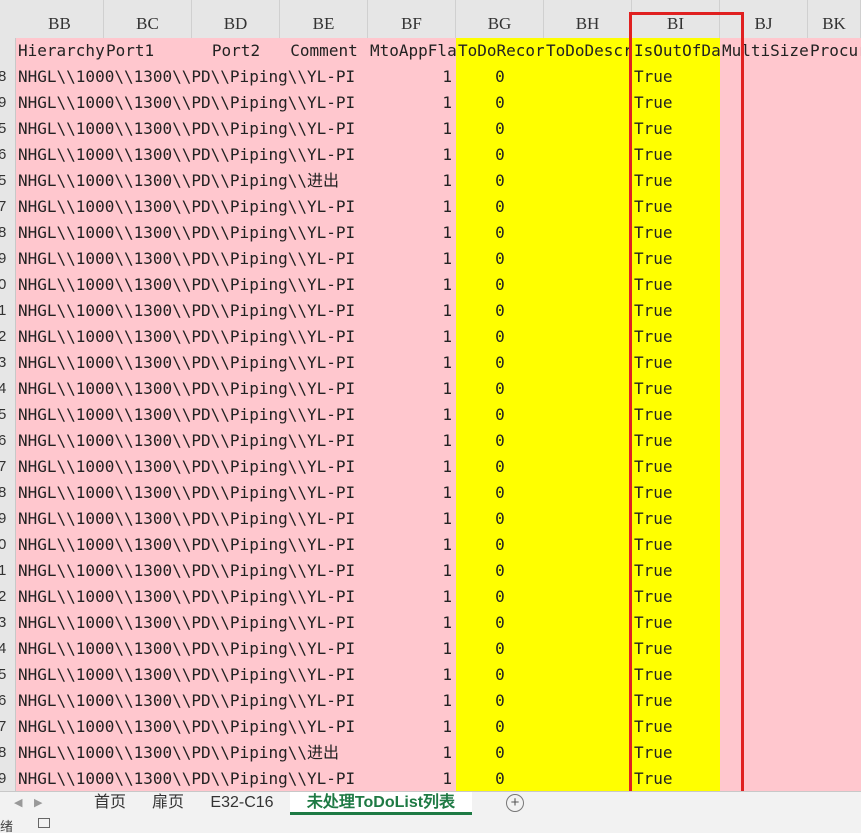 This screenshot has width=861, height=835. I want to click on row-number: 8, so click(3, 493).